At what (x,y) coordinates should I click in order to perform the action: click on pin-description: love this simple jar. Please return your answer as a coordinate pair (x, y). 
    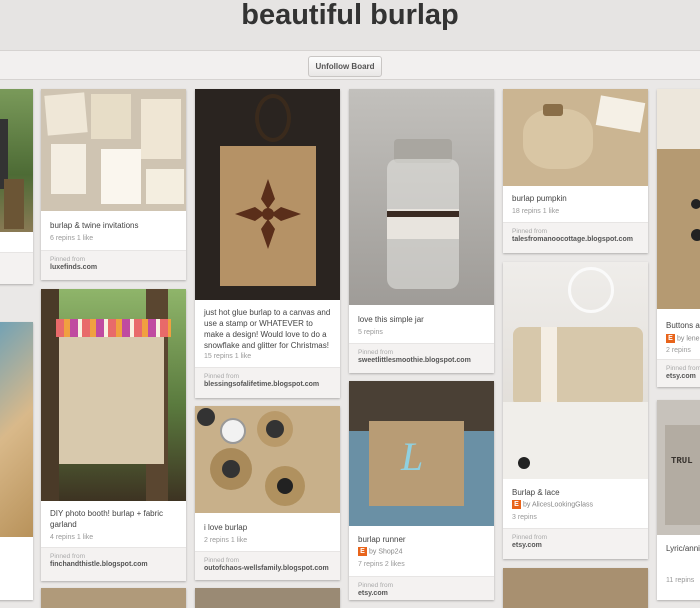
    Looking at the image, I should click on (391, 319).